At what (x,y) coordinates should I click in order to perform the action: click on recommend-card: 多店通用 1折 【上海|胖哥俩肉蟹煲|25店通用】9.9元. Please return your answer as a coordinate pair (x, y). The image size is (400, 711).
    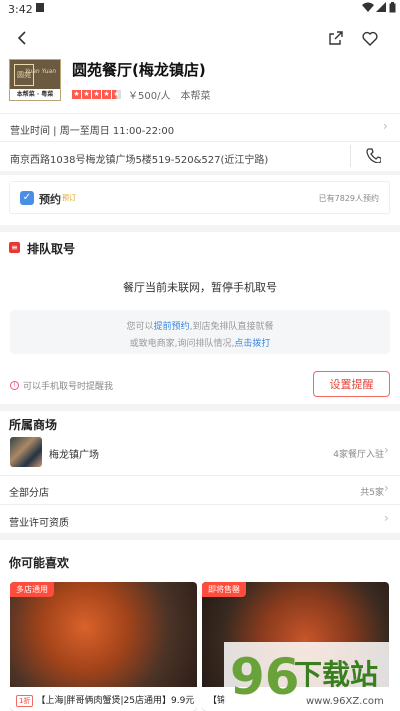
    Looking at the image, I should click on (103, 646).